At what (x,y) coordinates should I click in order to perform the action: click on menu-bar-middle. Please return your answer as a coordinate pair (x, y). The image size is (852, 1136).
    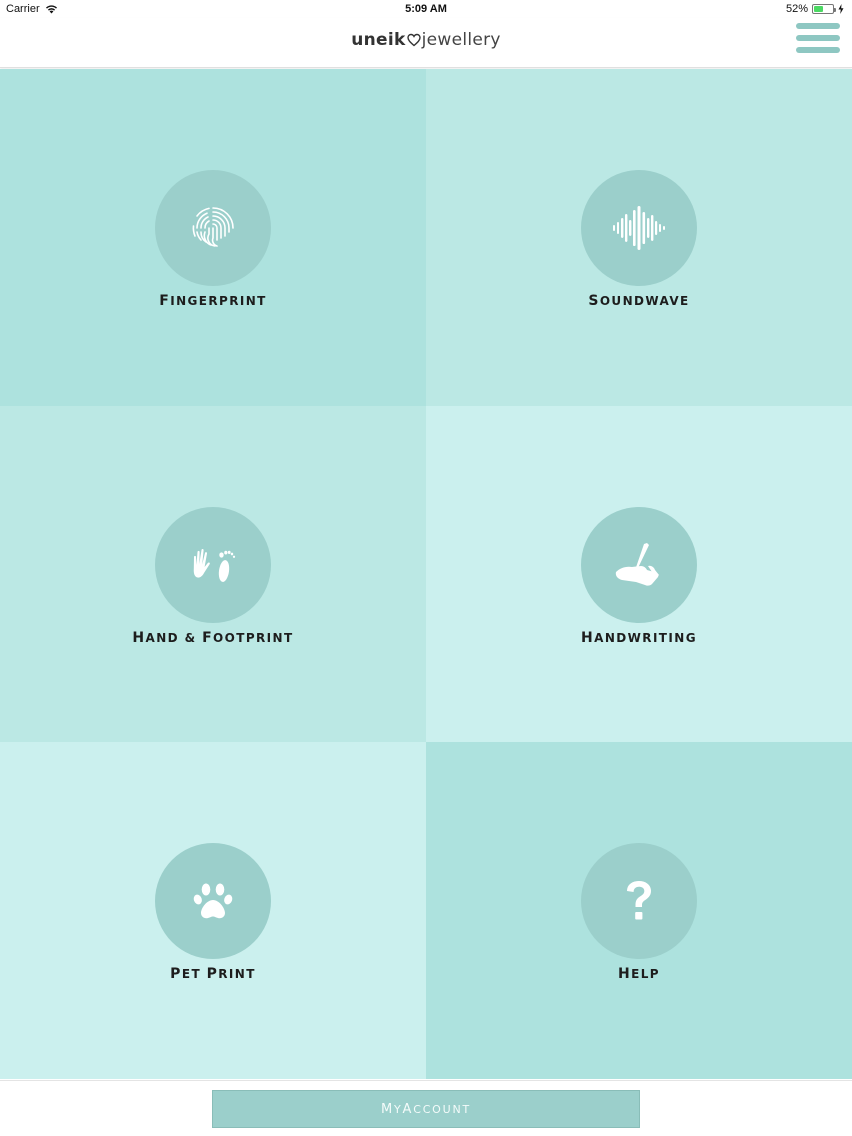
    Looking at the image, I should click on (818, 38).